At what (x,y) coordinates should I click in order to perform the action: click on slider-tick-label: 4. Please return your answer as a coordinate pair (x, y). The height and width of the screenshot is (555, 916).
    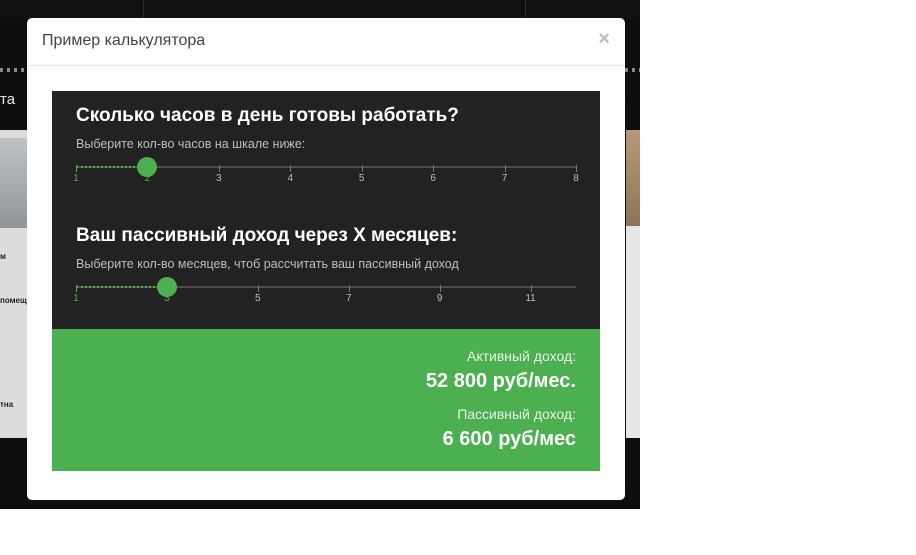
    Looking at the image, I should click on (290, 178).